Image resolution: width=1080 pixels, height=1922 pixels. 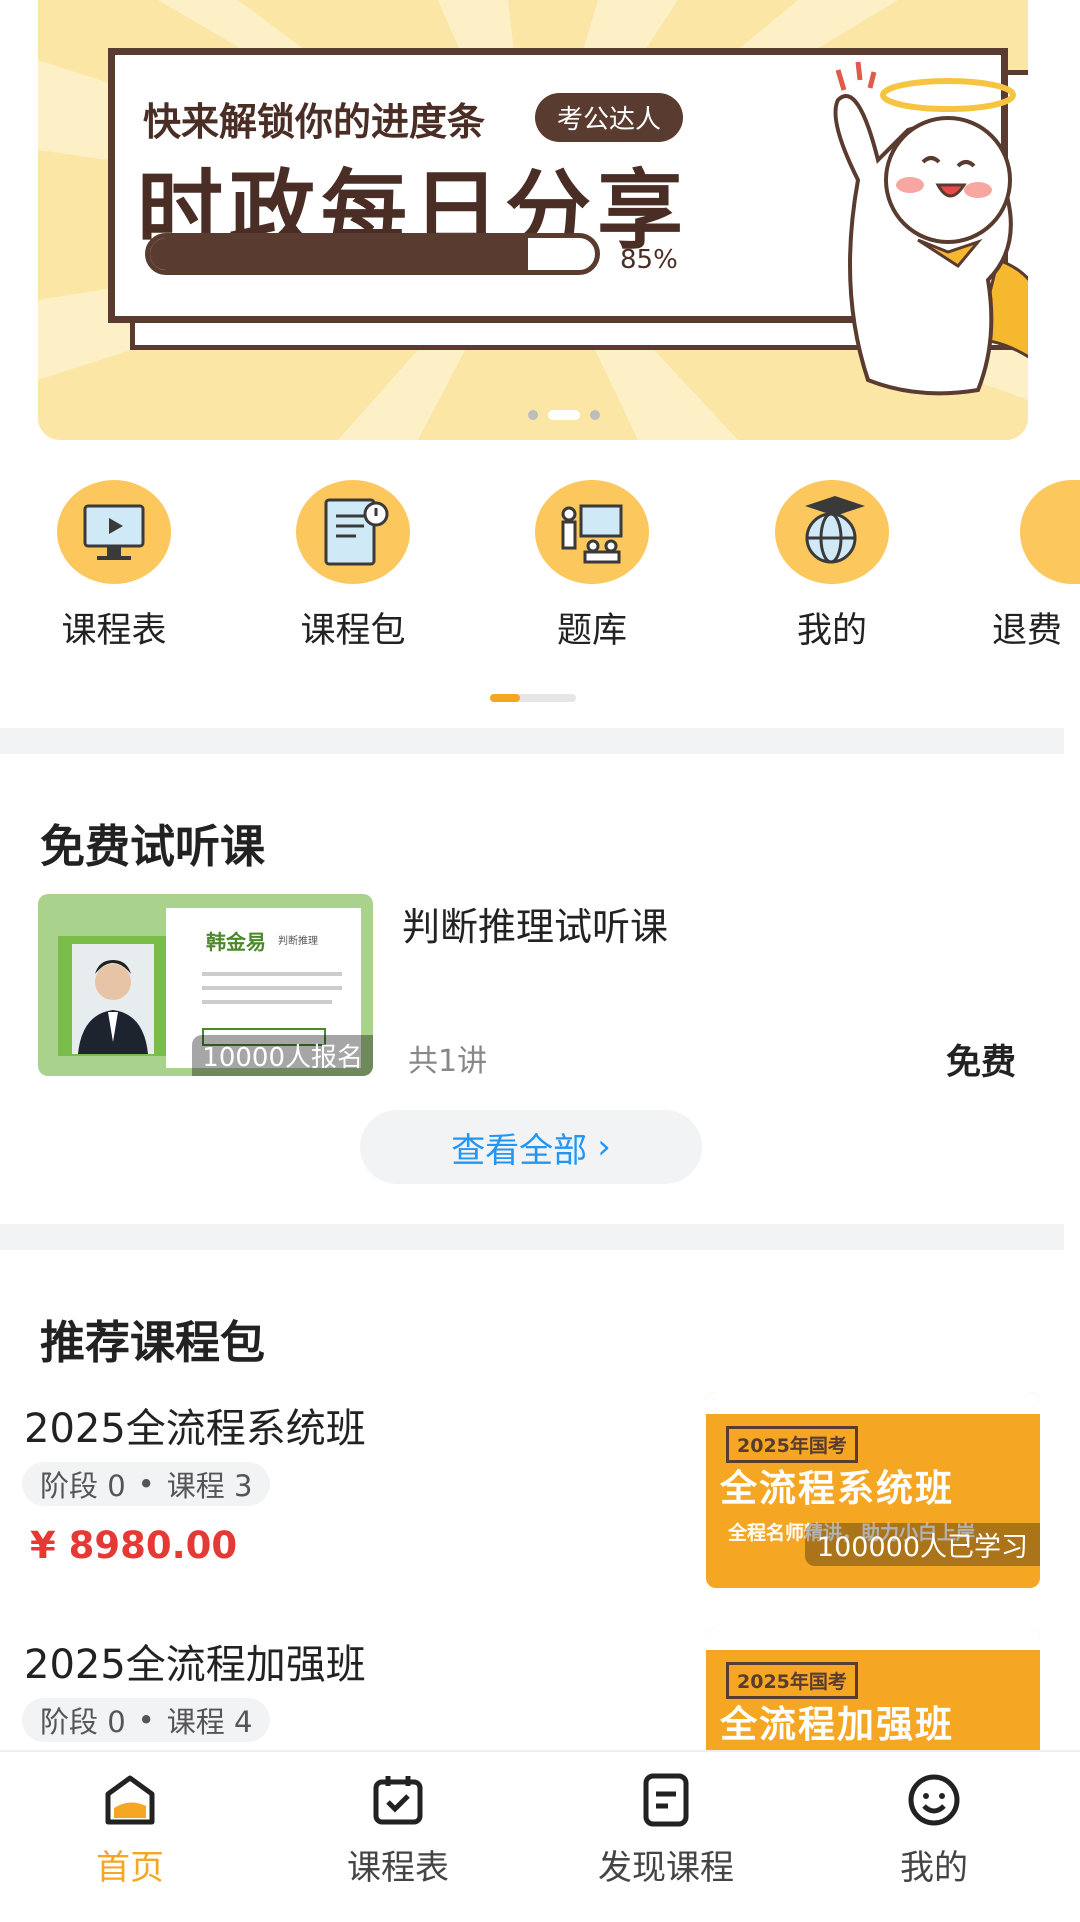 I want to click on trial-course-thumbnail: 韩金易 判断推理 10000人报名, so click(x=205, y=985).